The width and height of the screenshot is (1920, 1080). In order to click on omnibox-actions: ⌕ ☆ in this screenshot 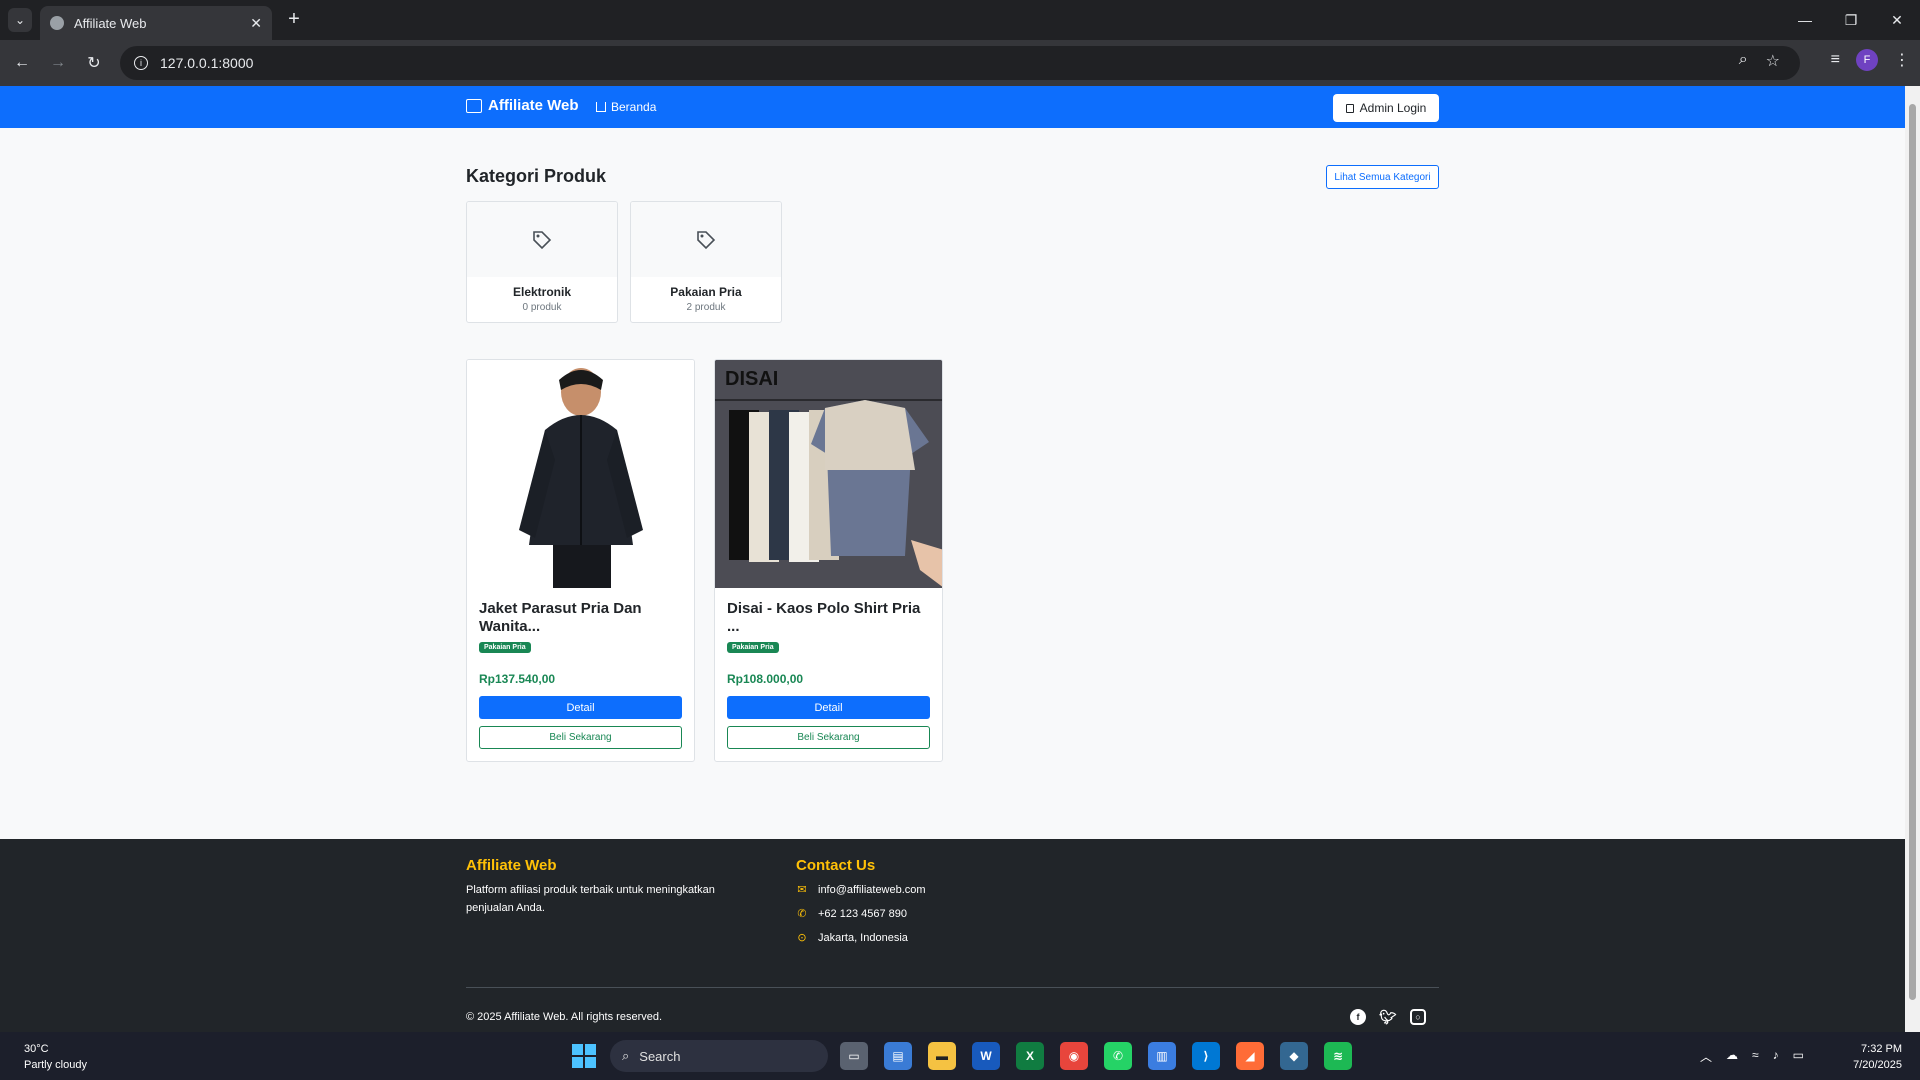, I will do `click(1759, 61)`.